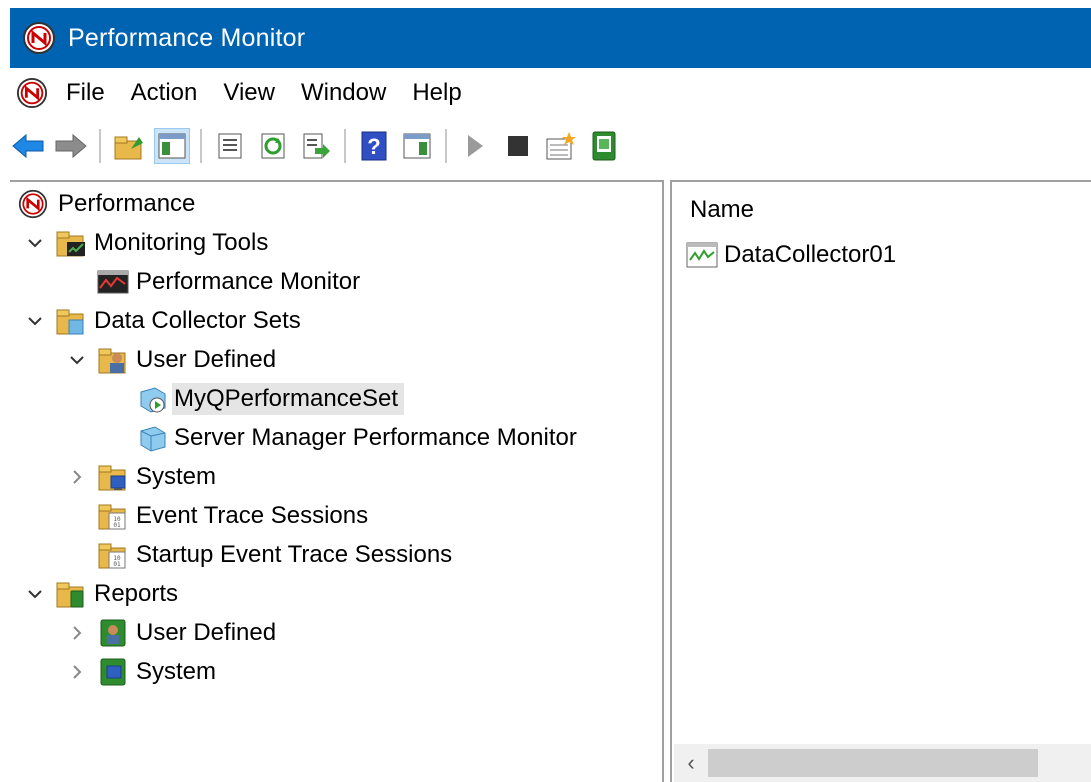 Image resolution: width=1091 pixels, height=782 pixels. What do you see at coordinates (136, 593) in the screenshot?
I see `tree-label: Reports` at bounding box center [136, 593].